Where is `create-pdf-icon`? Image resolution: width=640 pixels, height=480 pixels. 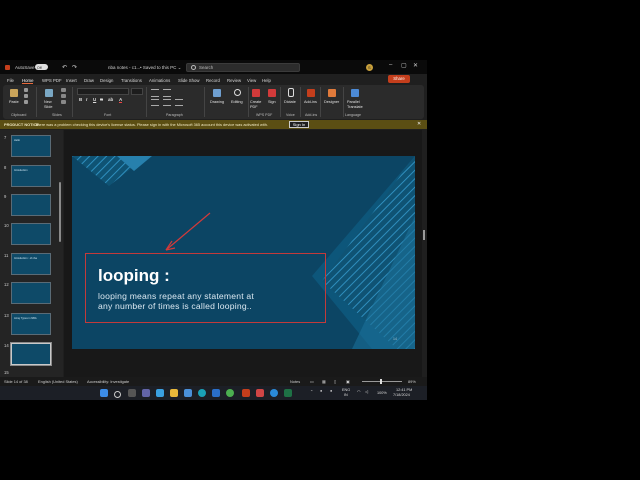 create-pdf-icon is located at coordinates (256, 93).